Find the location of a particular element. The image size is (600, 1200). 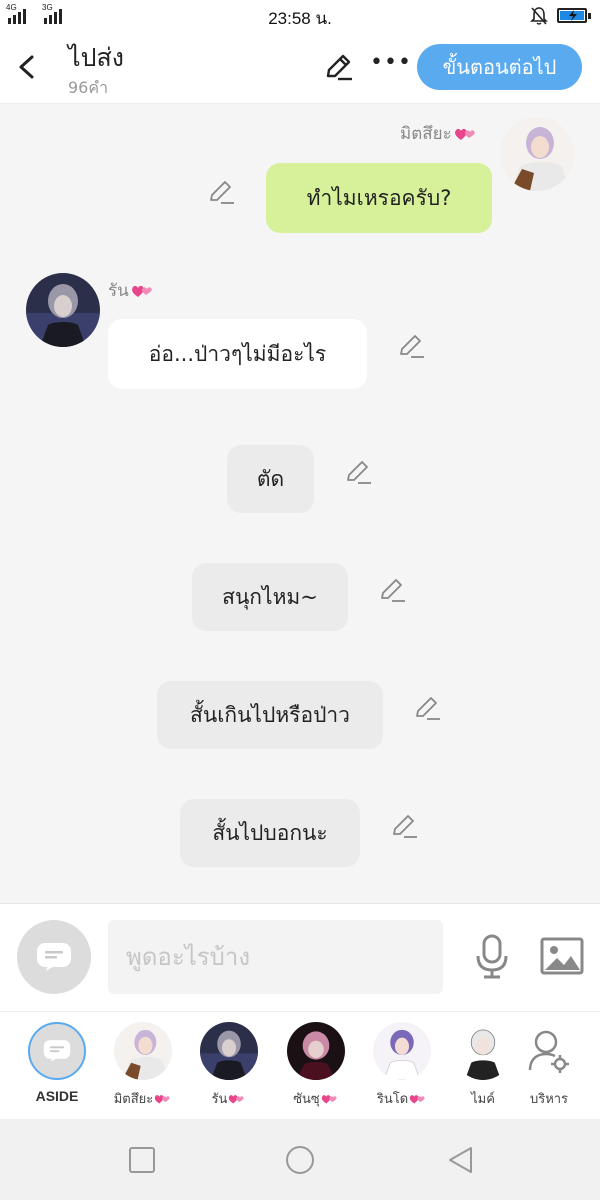

status-bar: 4G 3G 23:58 น. is located at coordinates (300, 16).